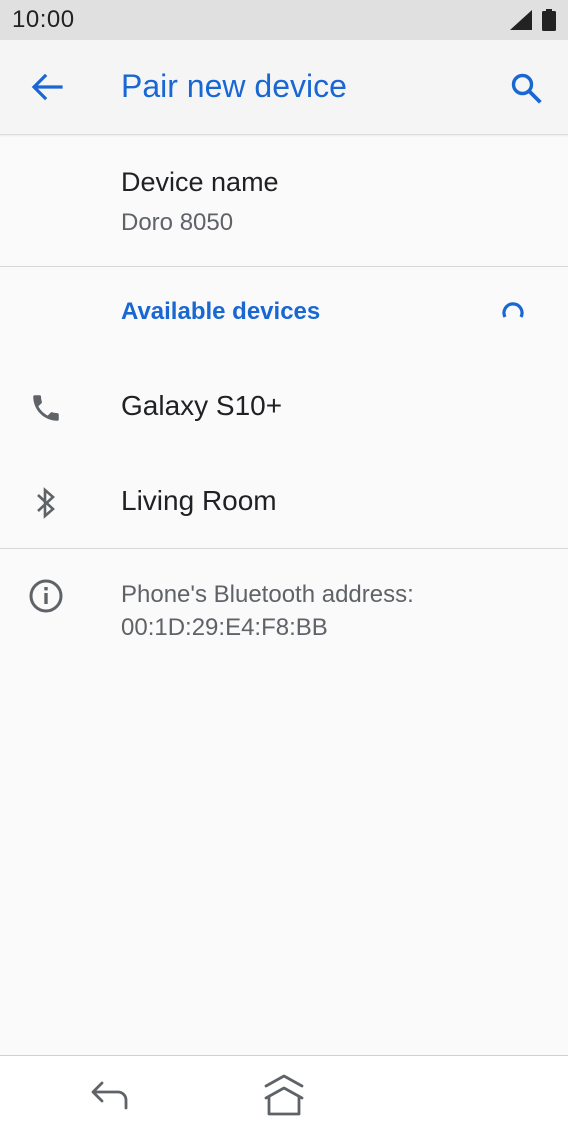 This screenshot has width=568, height=1136. What do you see at coordinates (221, 311) in the screenshot?
I see `available-devices-header: Available devices` at bounding box center [221, 311].